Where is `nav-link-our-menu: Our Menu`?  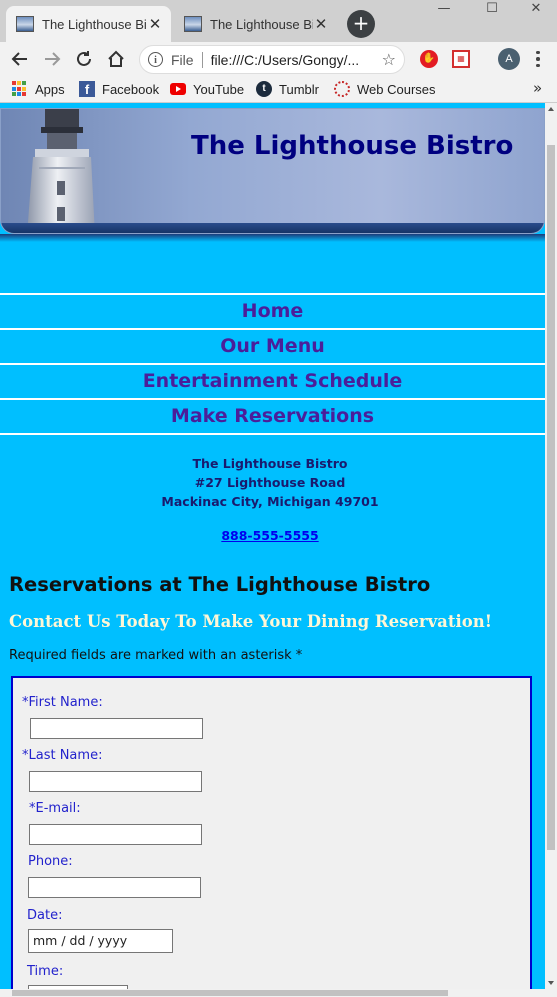 nav-link-our-menu: Our Menu is located at coordinates (272, 345).